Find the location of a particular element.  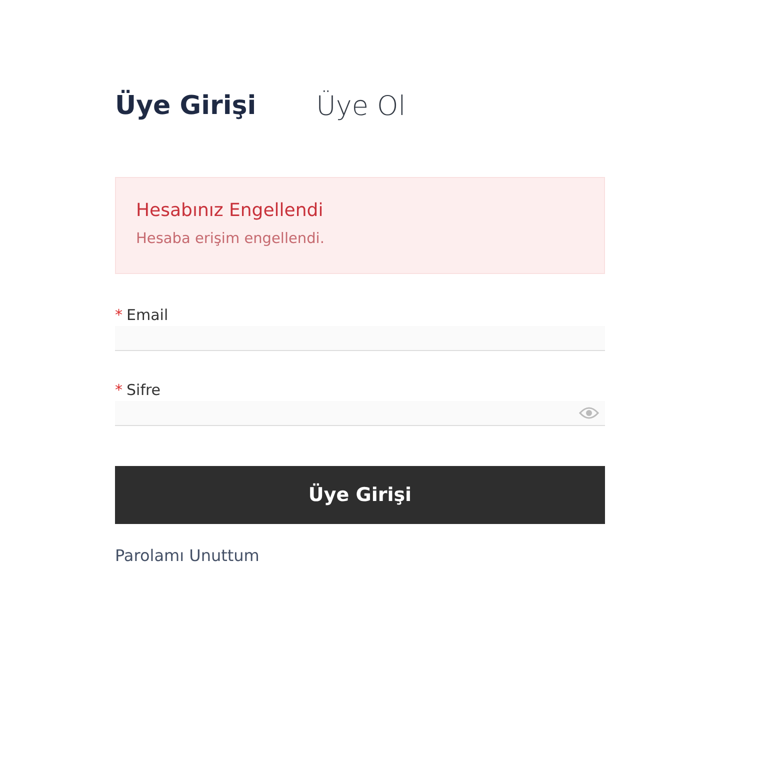

password-field is located at coordinates (360, 413).